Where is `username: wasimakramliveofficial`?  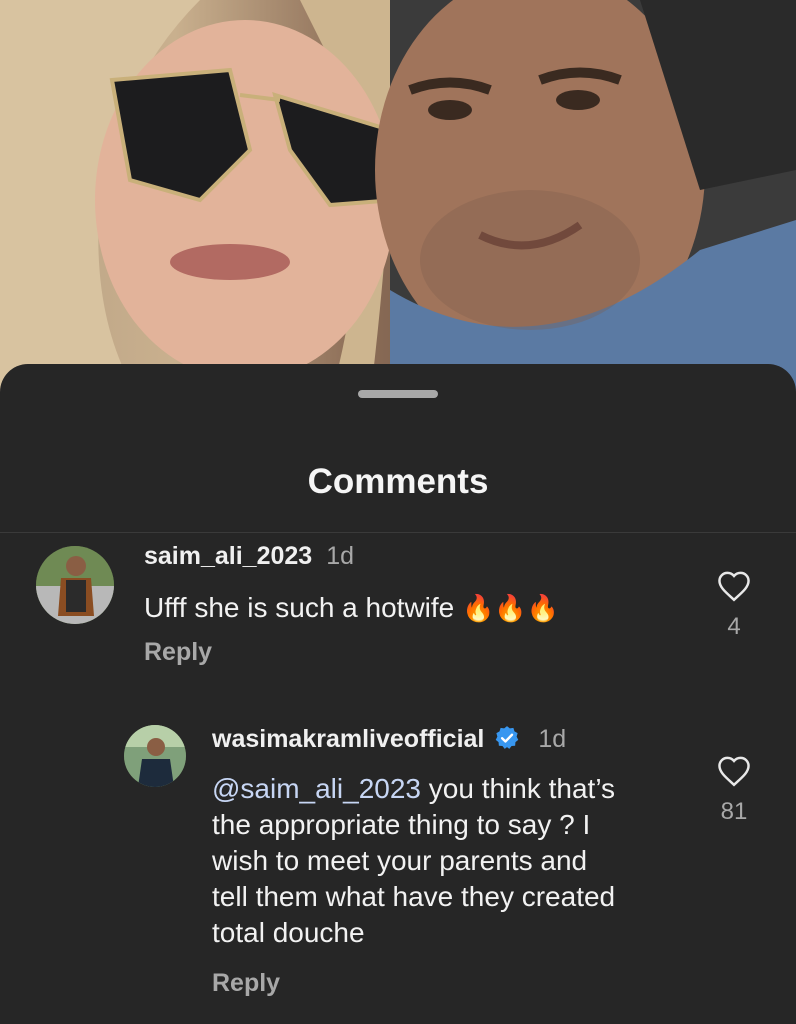 username: wasimakramliveofficial is located at coordinates (348, 739).